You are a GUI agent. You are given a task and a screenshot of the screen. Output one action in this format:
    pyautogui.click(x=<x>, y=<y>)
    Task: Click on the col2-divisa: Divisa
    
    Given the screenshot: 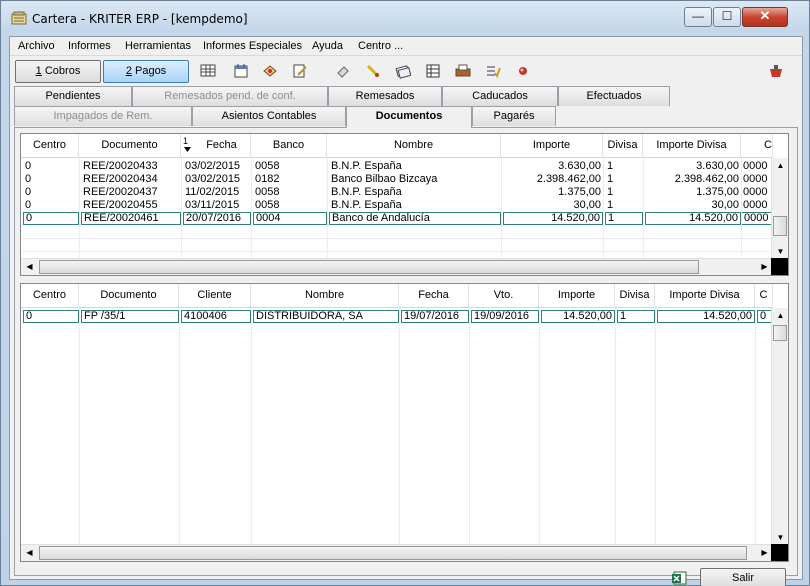 What is the action you would take?
    pyautogui.click(x=635, y=296)
    